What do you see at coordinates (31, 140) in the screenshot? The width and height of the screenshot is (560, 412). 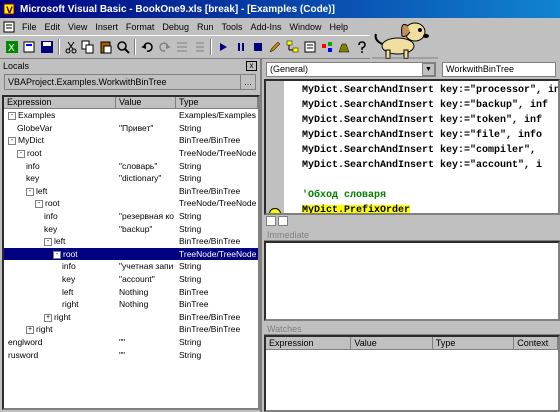 I see `row-expression: MyDict` at bounding box center [31, 140].